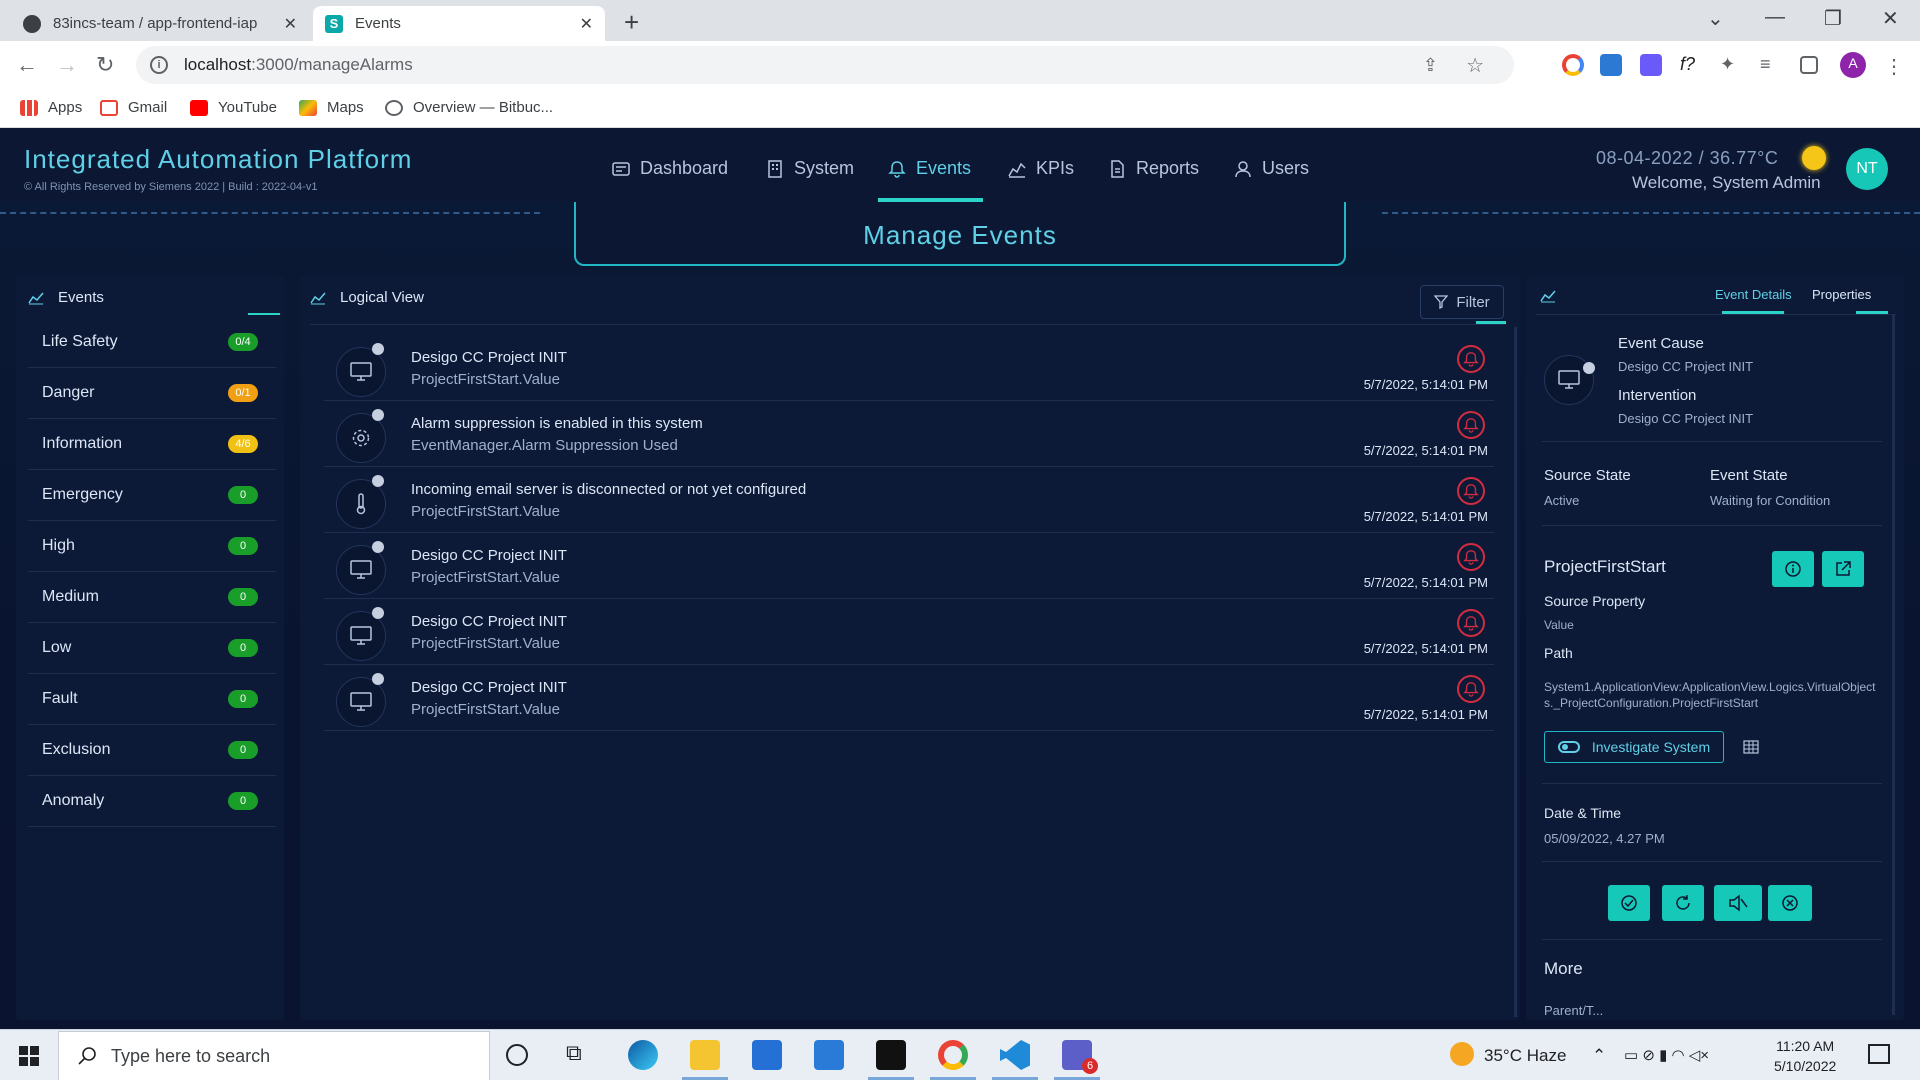  What do you see at coordinates (825, 65) in the screenshot?
I see `address-bar: i localhost:3000/manageAlarms ⇪ ☆` at bounding box center [825, 65].